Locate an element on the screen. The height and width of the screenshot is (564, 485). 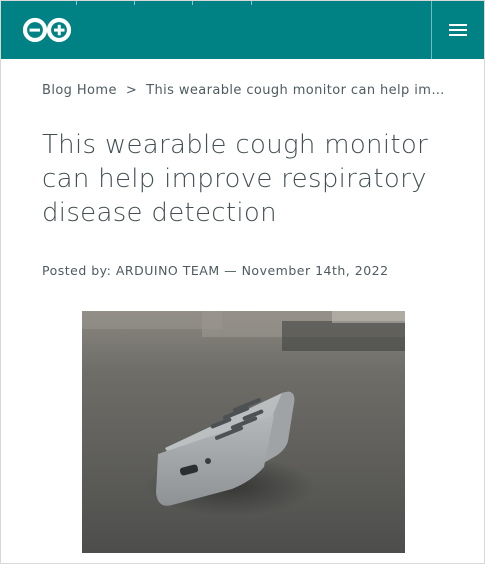
byline-dash: — is located at coordinates (231, 270).